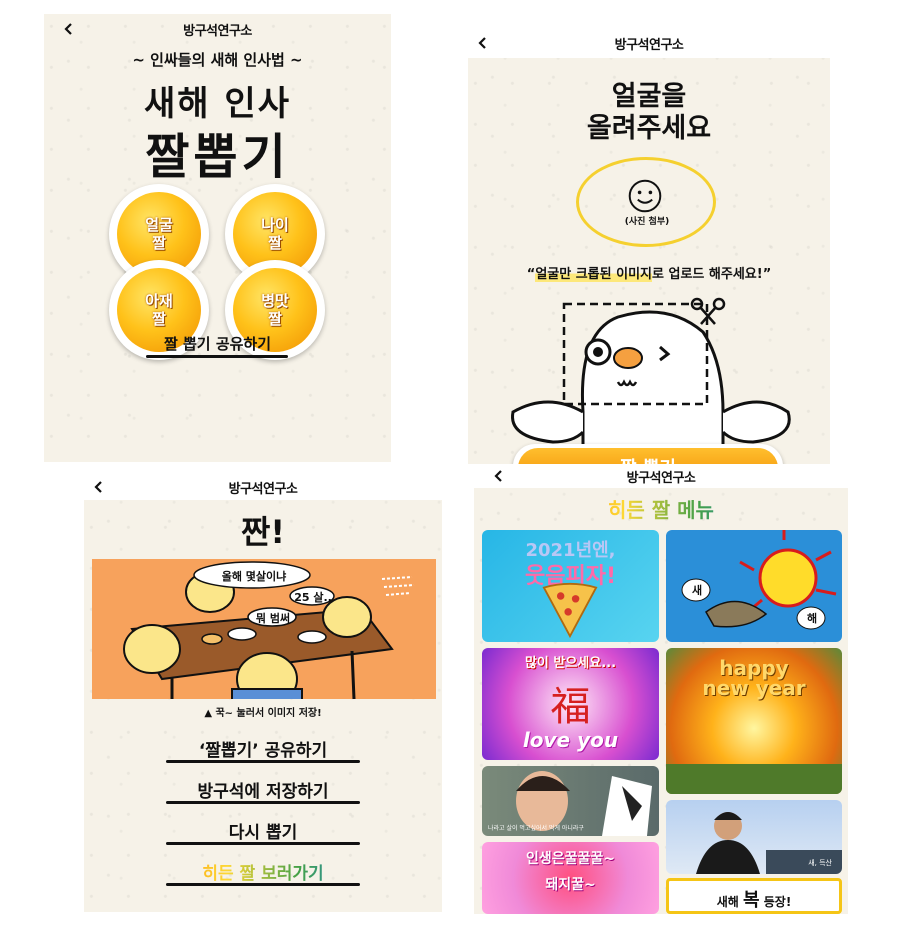  Describe the element at coordinates (570, 610) in the screenshot. I see `pizza-icon` at that location.